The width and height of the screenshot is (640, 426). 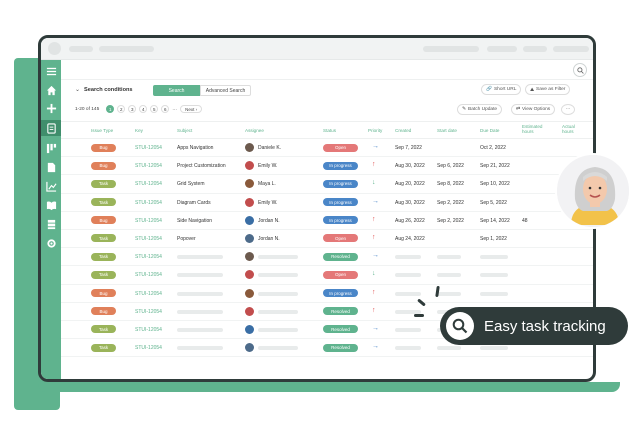 What do you see at coordinates (551, 89) in the screenshot?
I see `save-as-filter-label: Save as Filter` at bounding box center [551, 89].